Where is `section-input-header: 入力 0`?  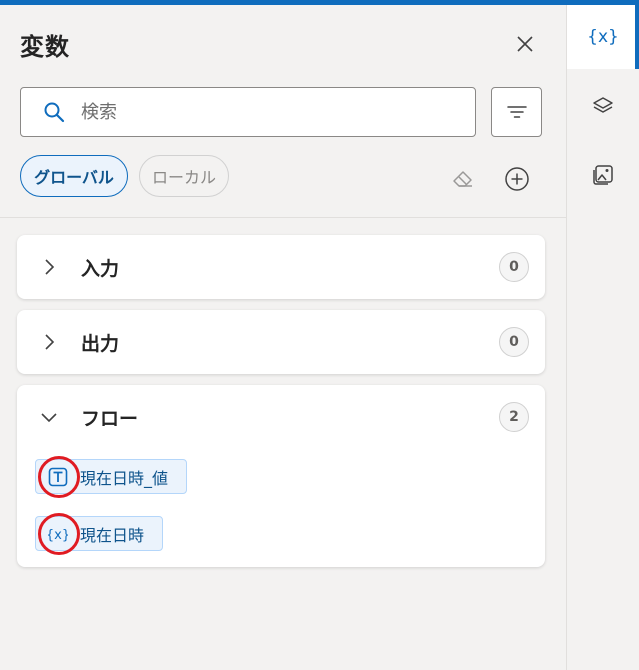
section-input-header: 入力 0 is located at coordinates (281, 267).